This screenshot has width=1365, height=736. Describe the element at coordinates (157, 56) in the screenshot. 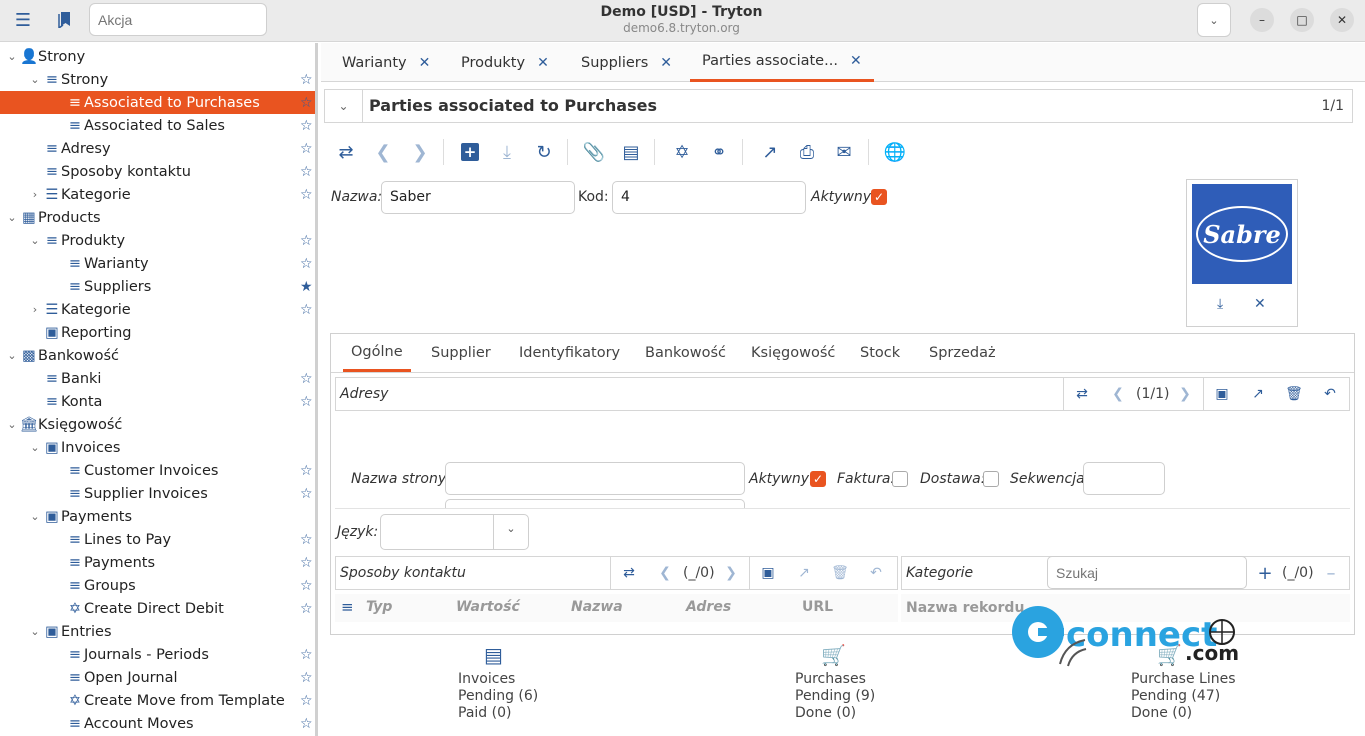

I see `menu-item: ⌄ 👤 Strony` at that location.